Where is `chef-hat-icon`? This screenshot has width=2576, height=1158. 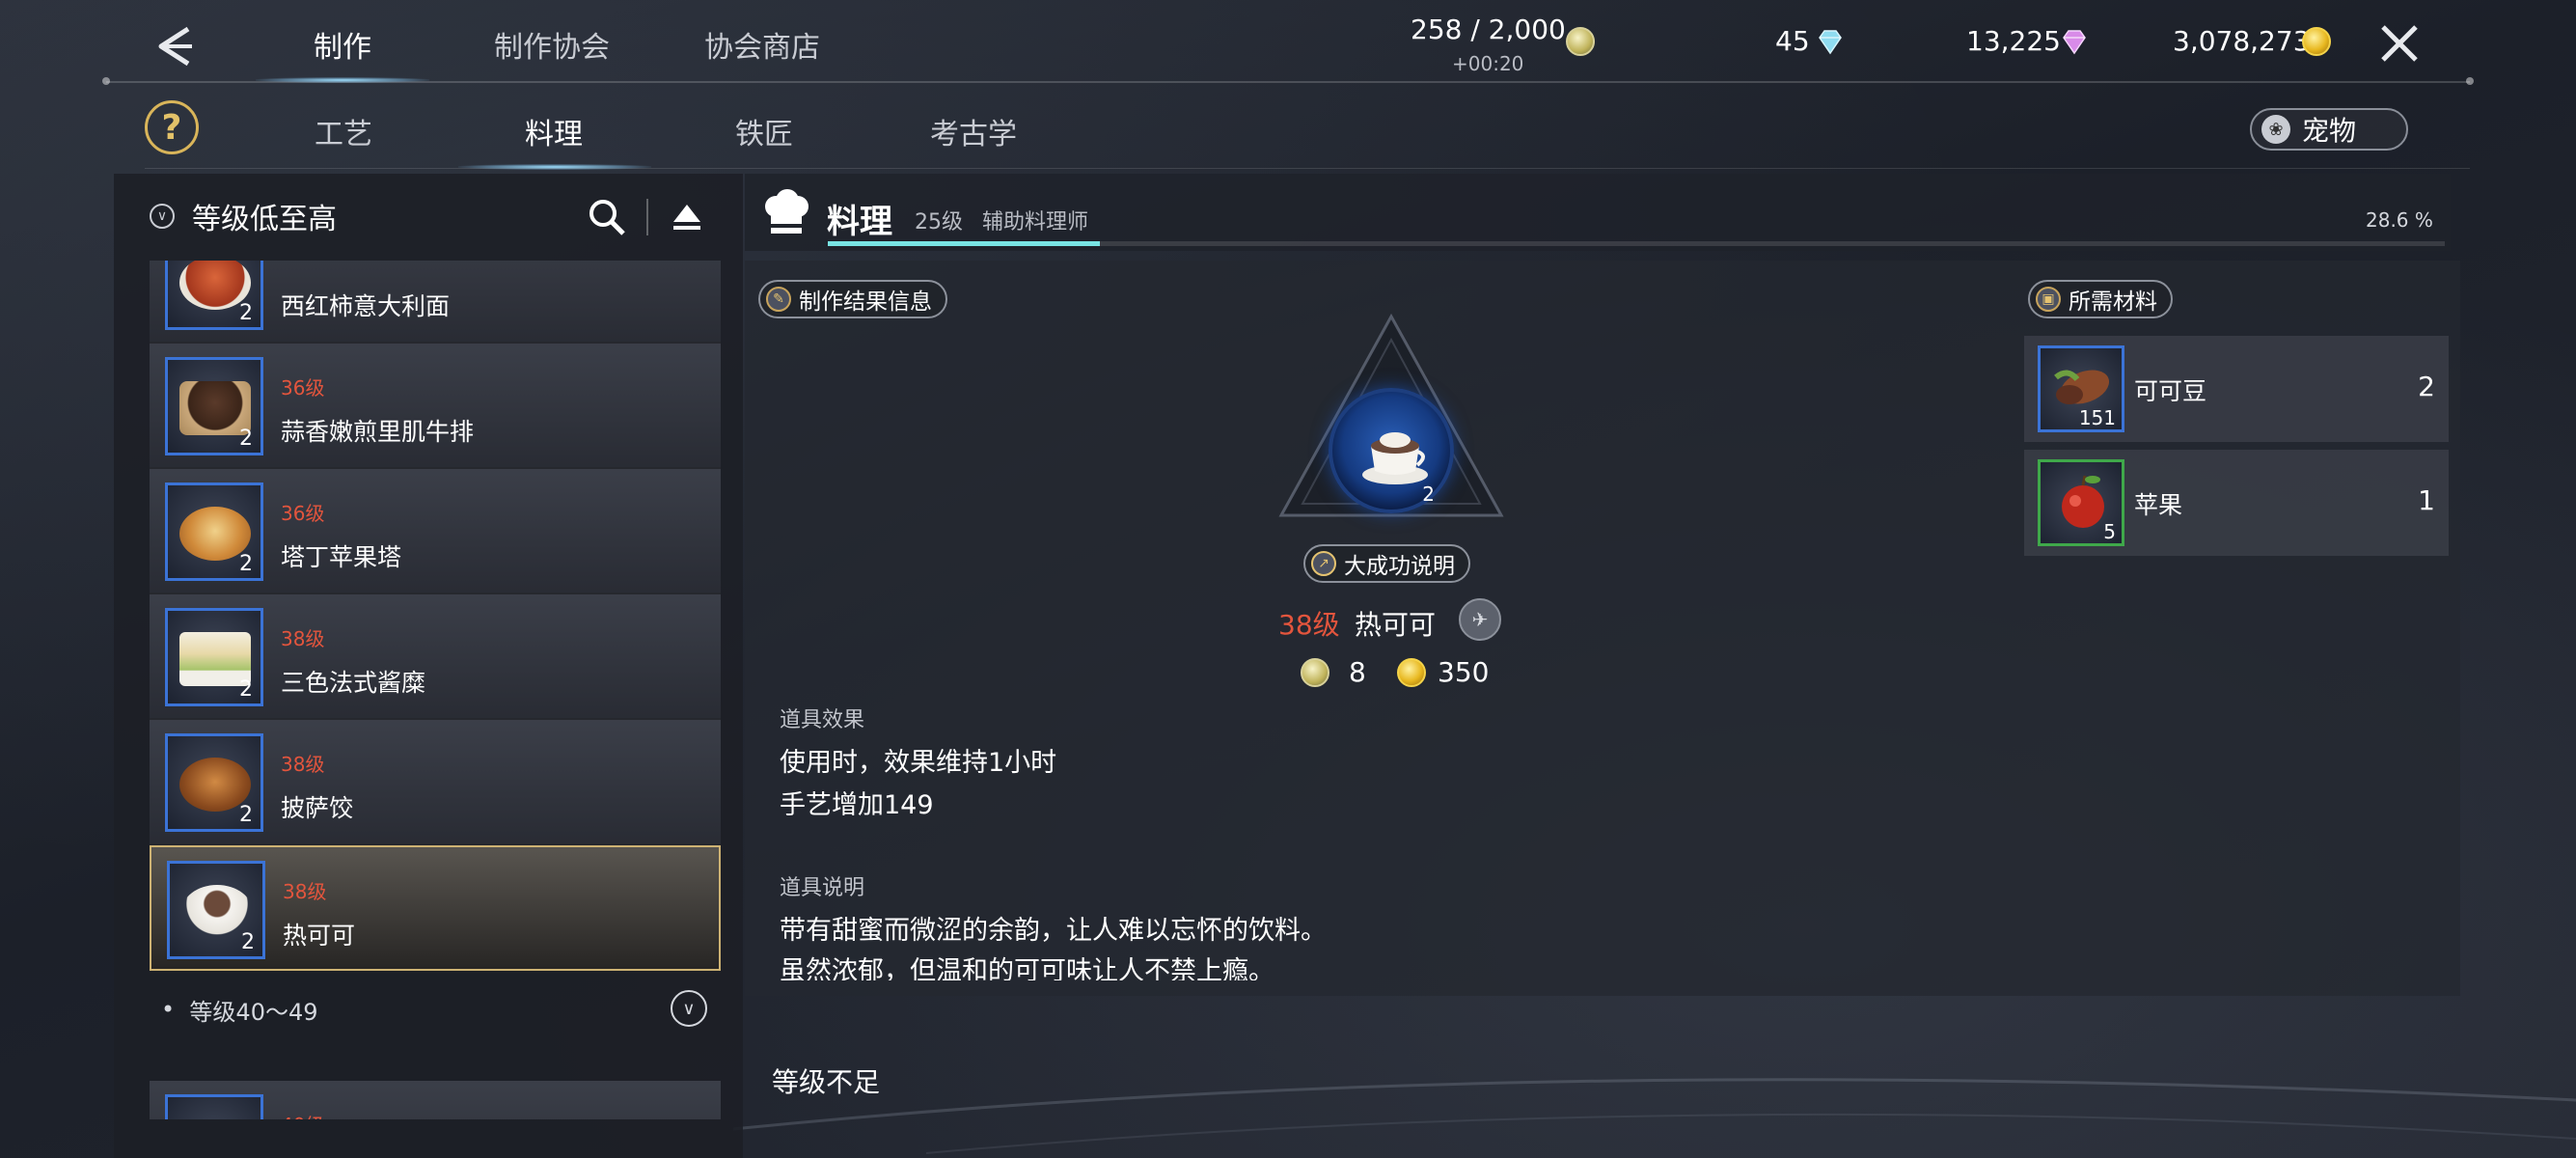
chef-hat-icon is located at coordinates (786, 211).